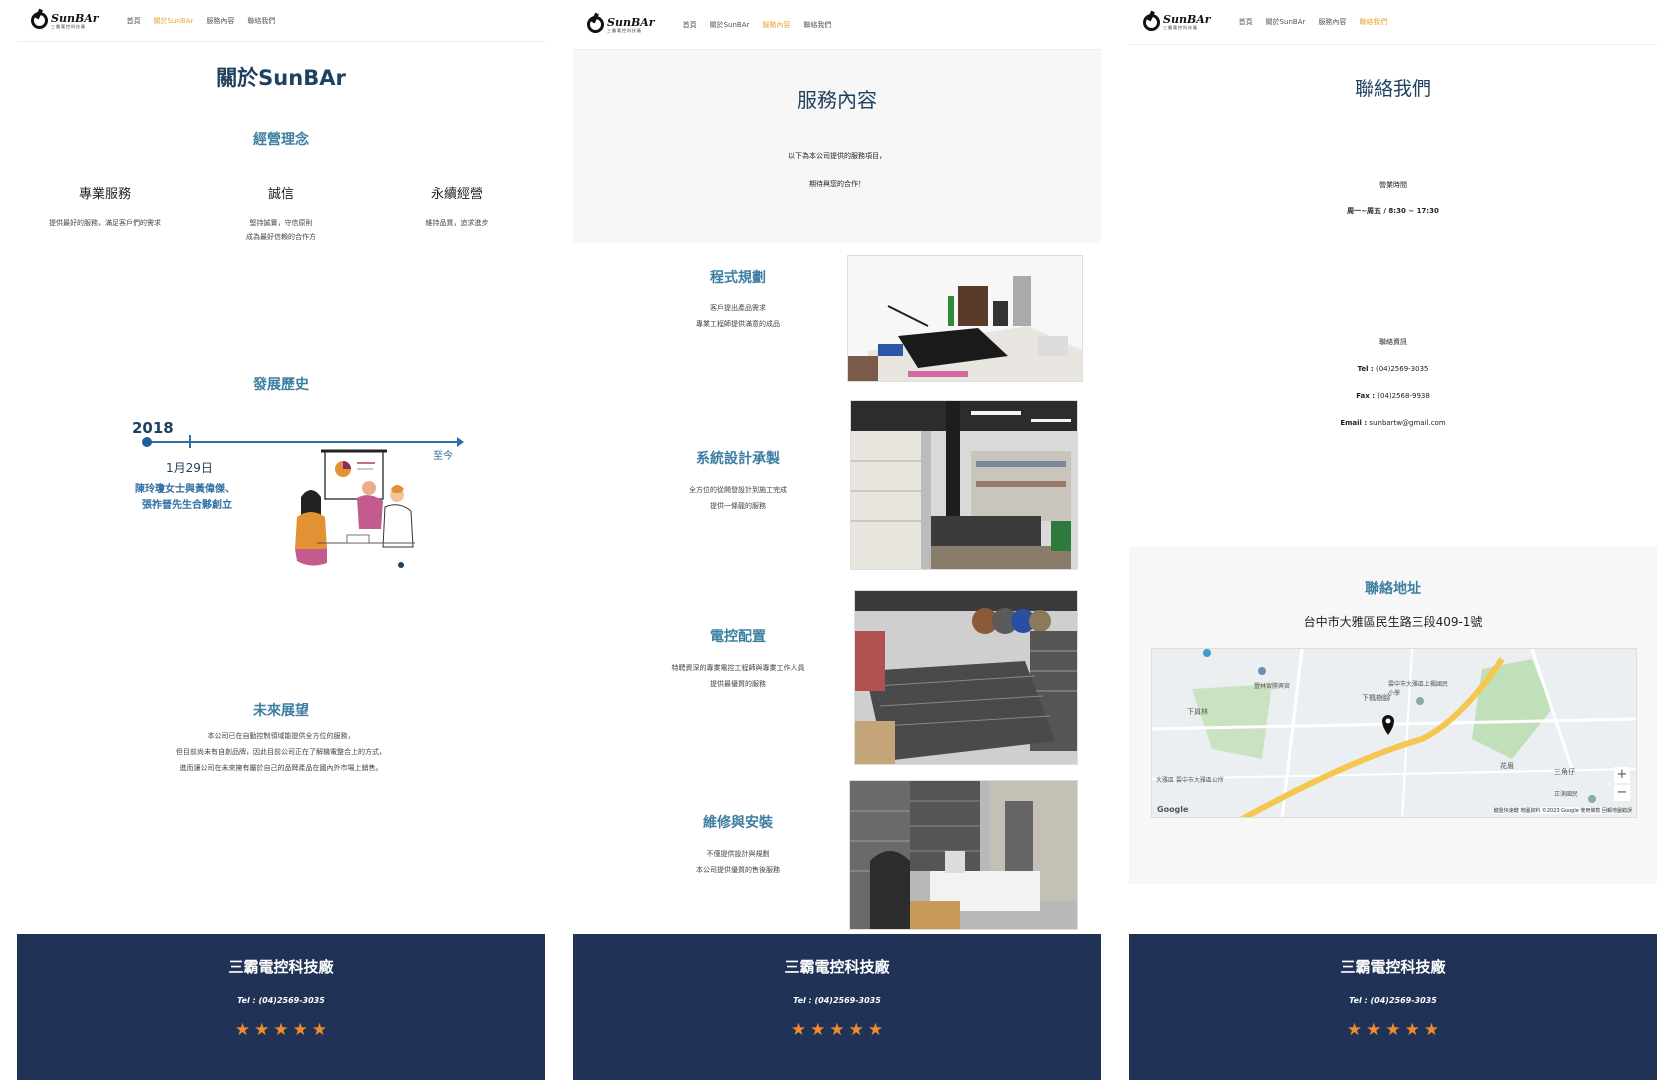 Image resolution: width=1669 pixels, height=1080 pixels. Describe the element at coordinates (1272, 686) in the screenshot. I see `map-label: 豐林宮勝興宮` at that location.